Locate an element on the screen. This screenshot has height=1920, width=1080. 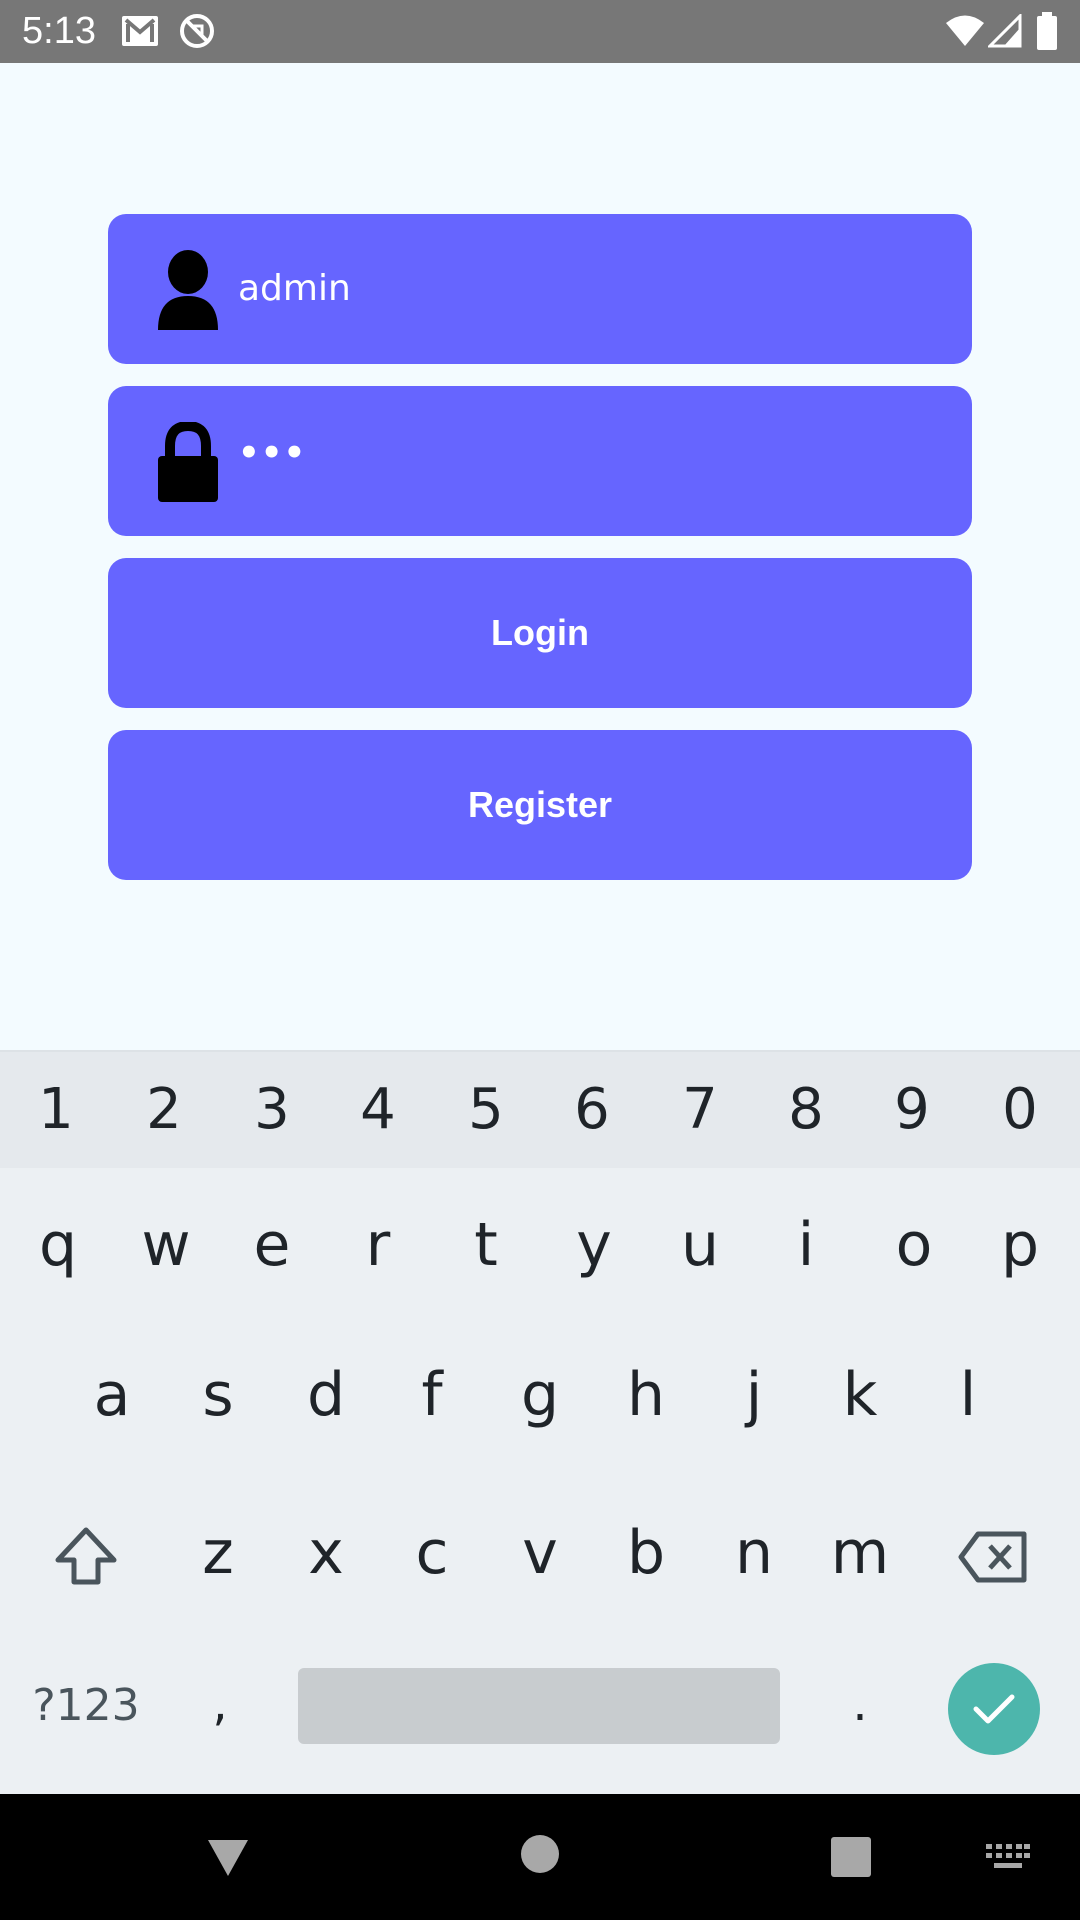
register-button: Register is located at coordinates (540, 805).